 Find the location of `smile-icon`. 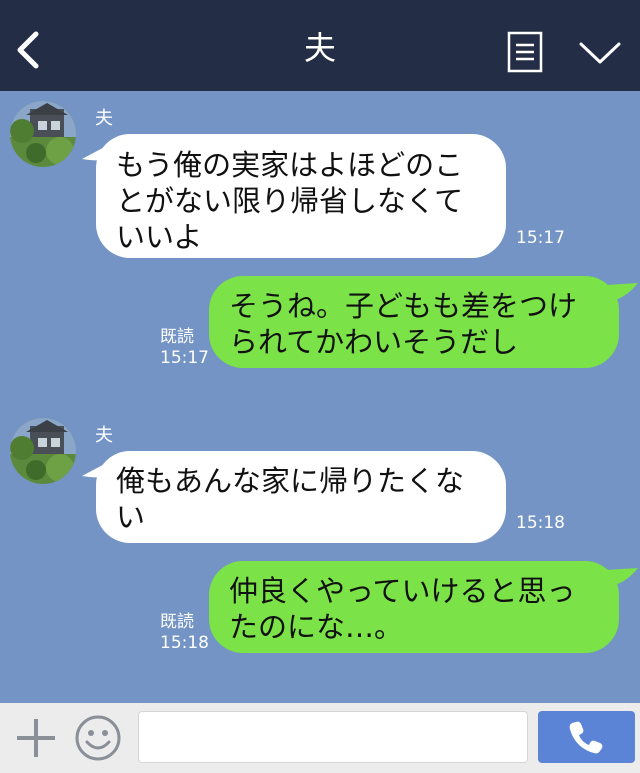

smile-icon is located at coordinates (98, 738).